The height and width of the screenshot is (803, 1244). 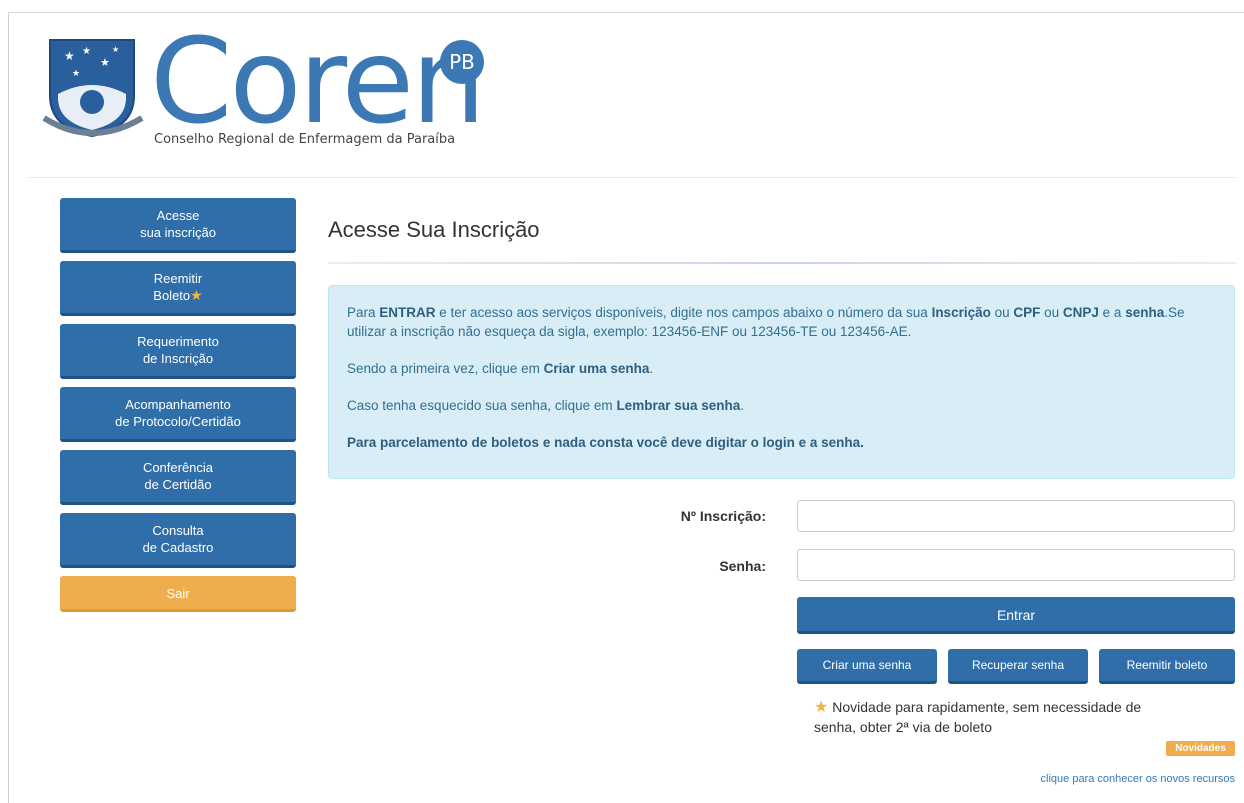 What do you see at coordinates (1027, 312) in the screenshot?
I see `info-strong: CPF` at bounding box center [1027, 312].